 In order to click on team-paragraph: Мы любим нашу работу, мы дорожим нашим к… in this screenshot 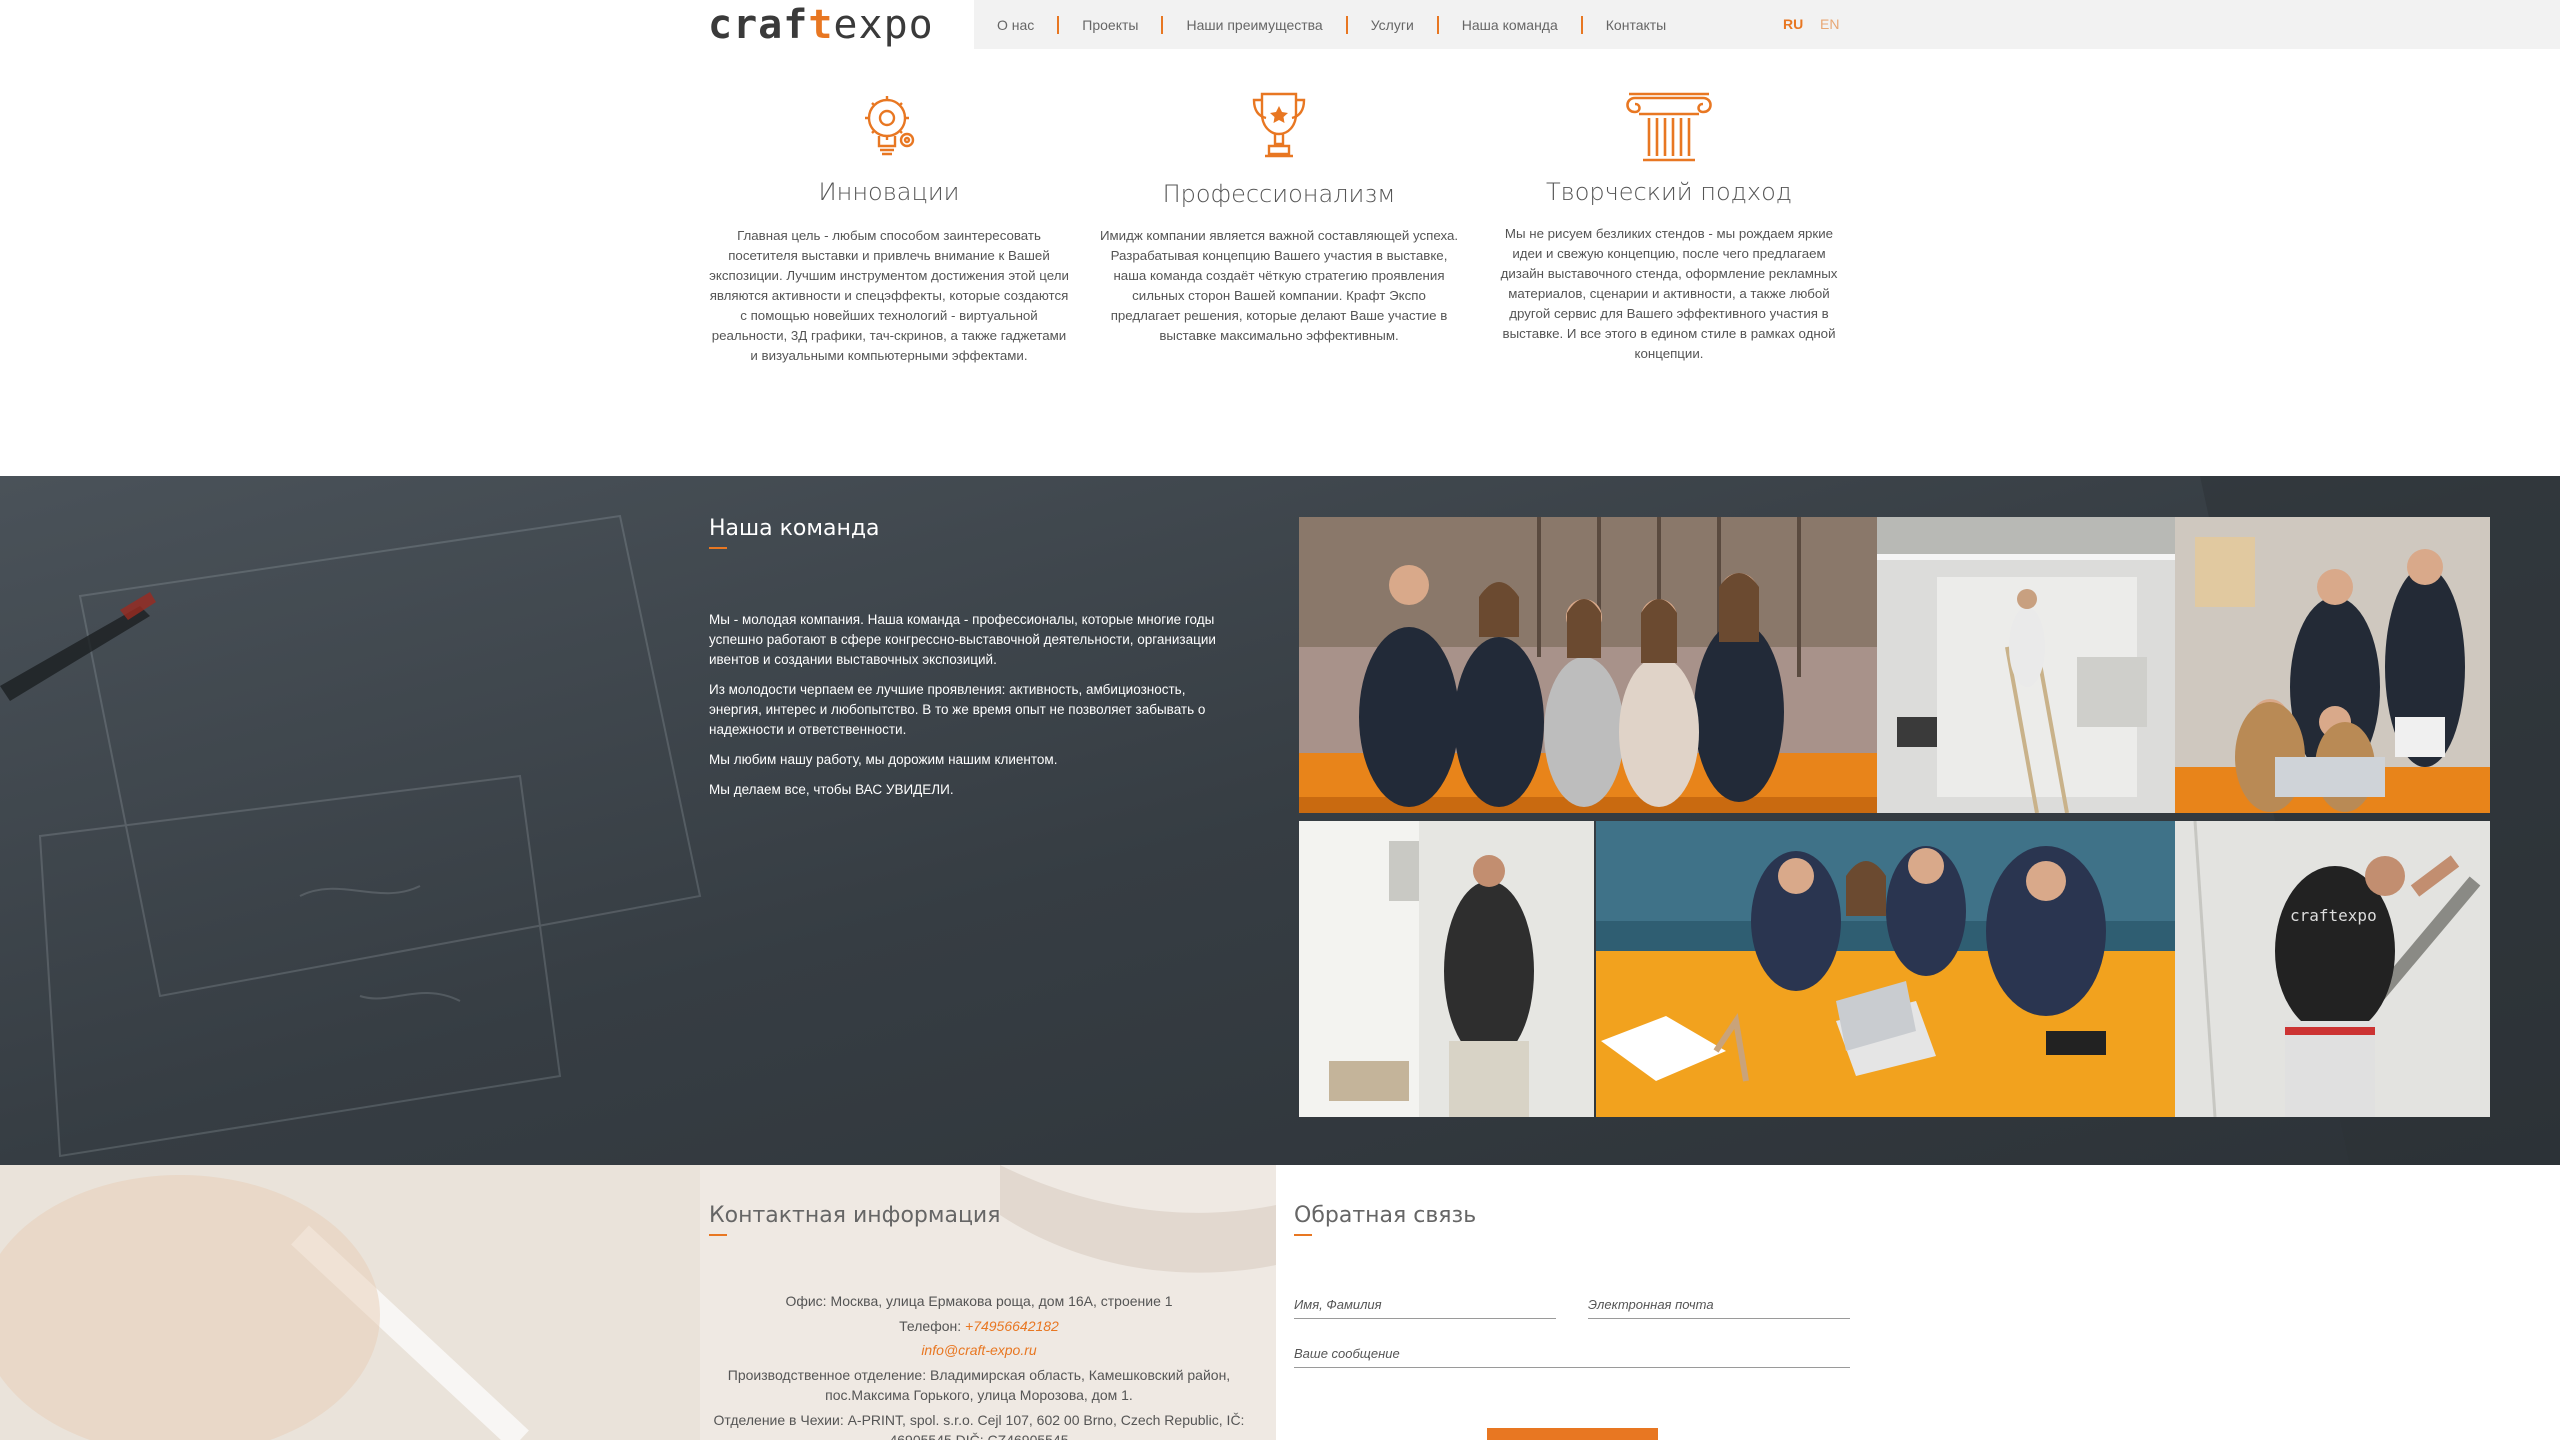, I will do `click(883, 759)`.